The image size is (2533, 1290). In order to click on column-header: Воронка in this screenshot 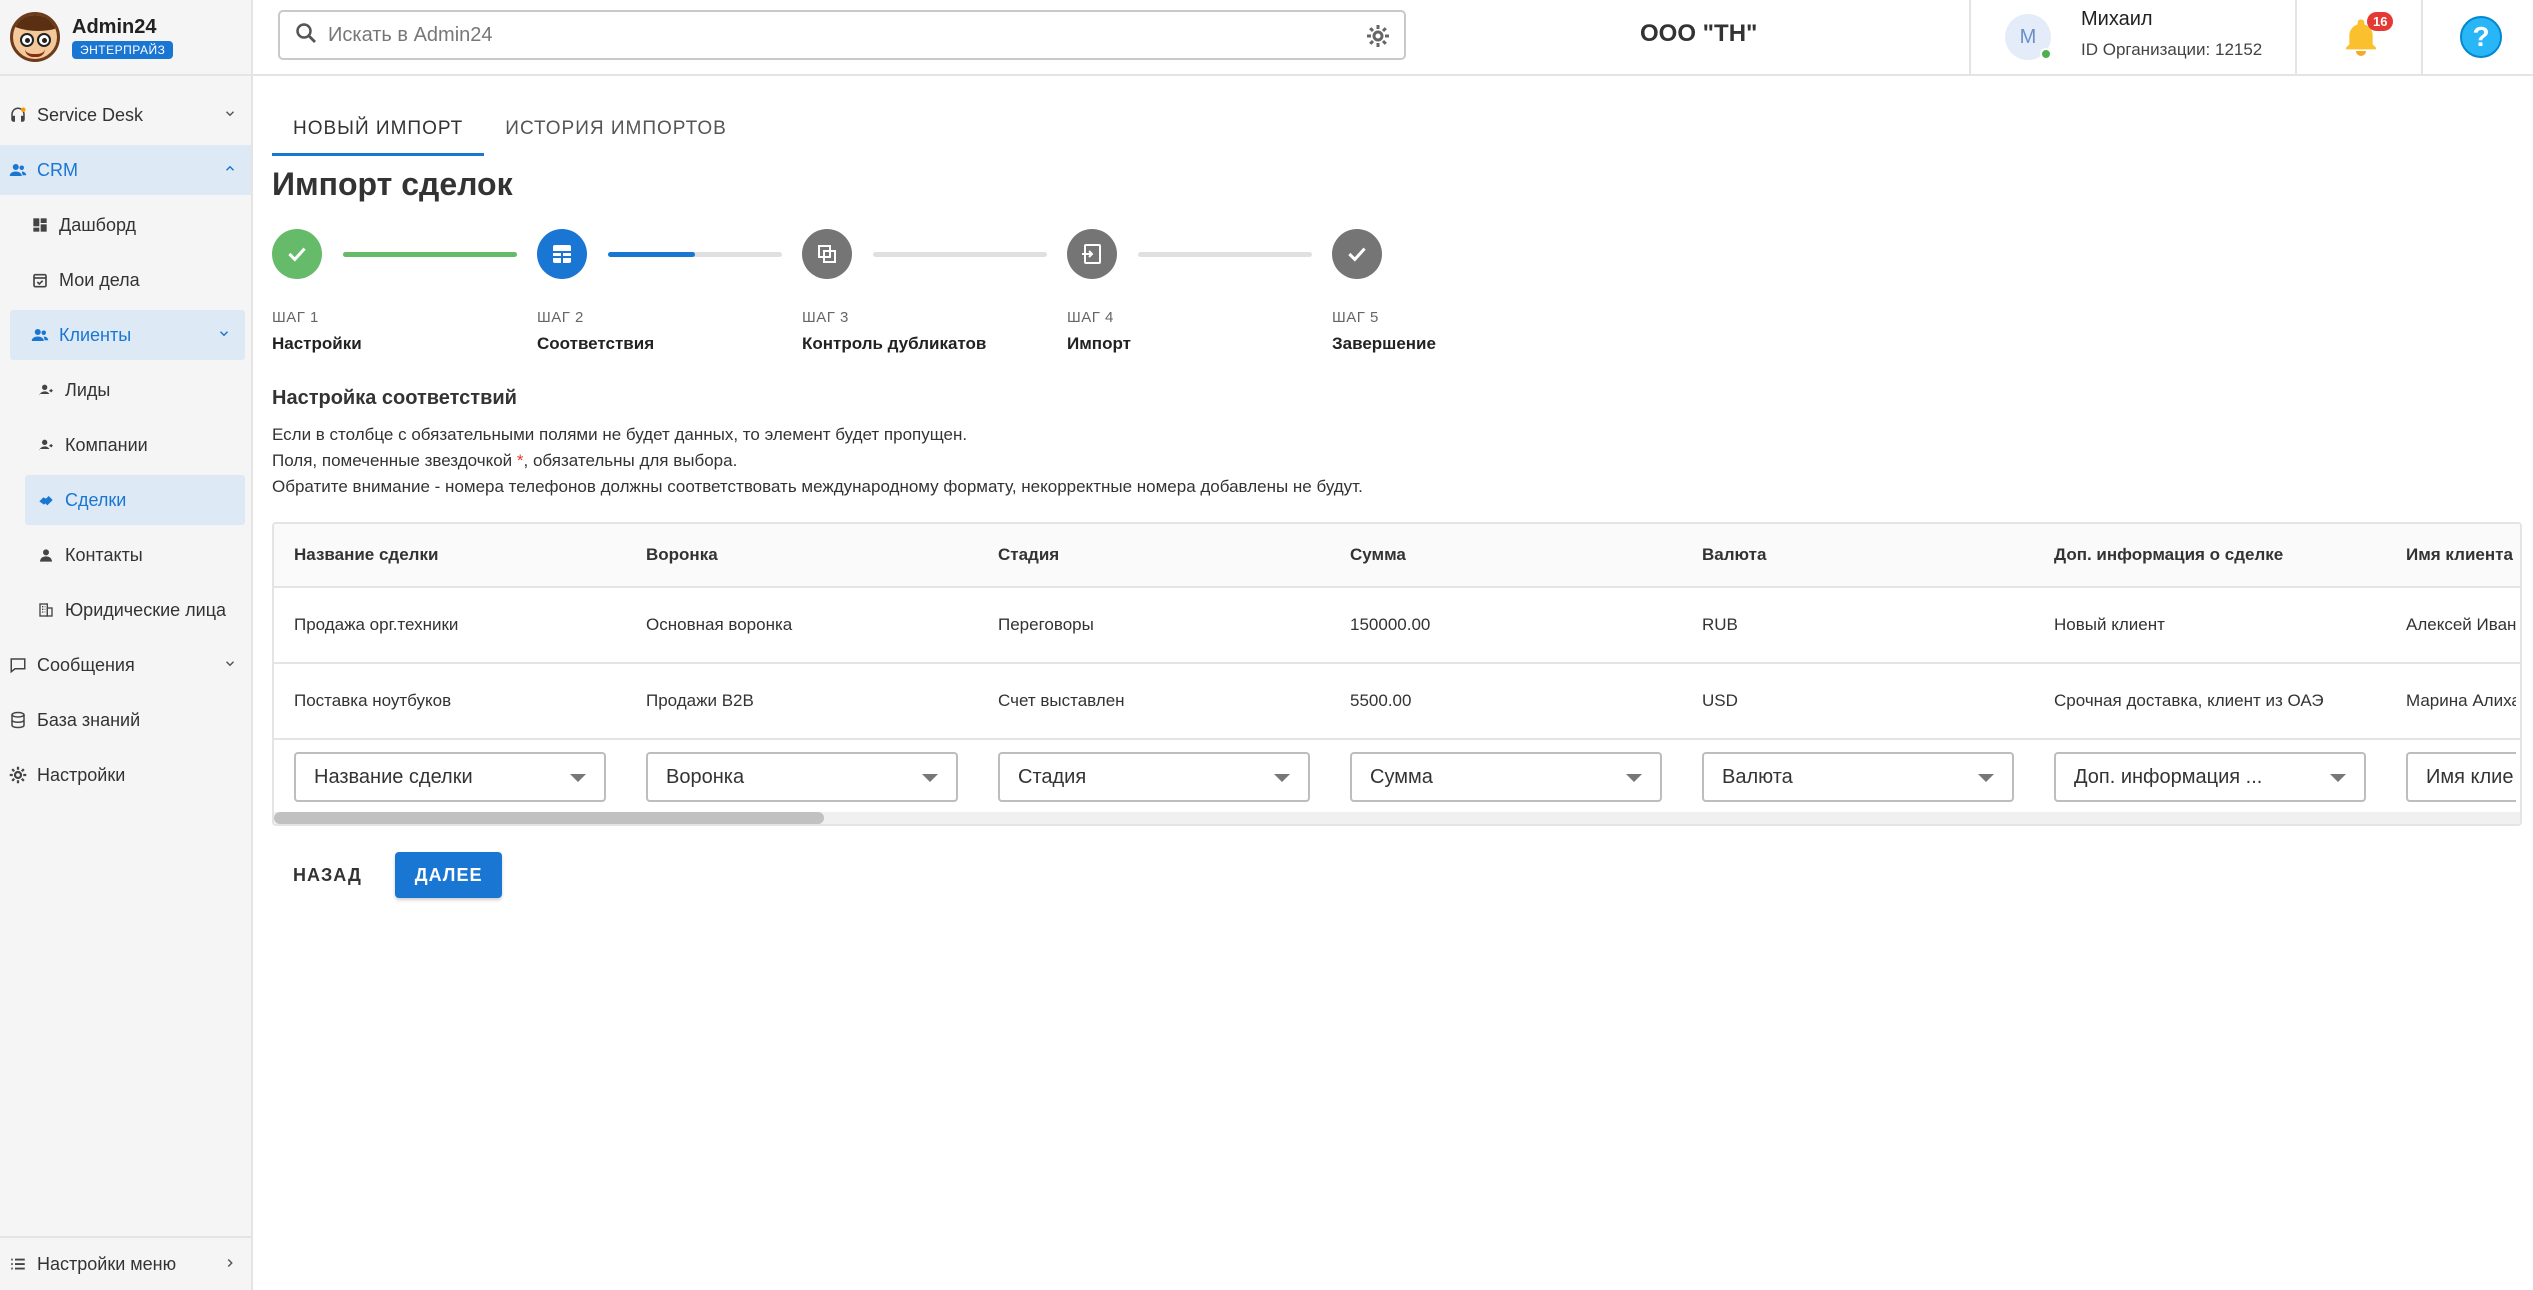, I will do `click(682, 554)`.